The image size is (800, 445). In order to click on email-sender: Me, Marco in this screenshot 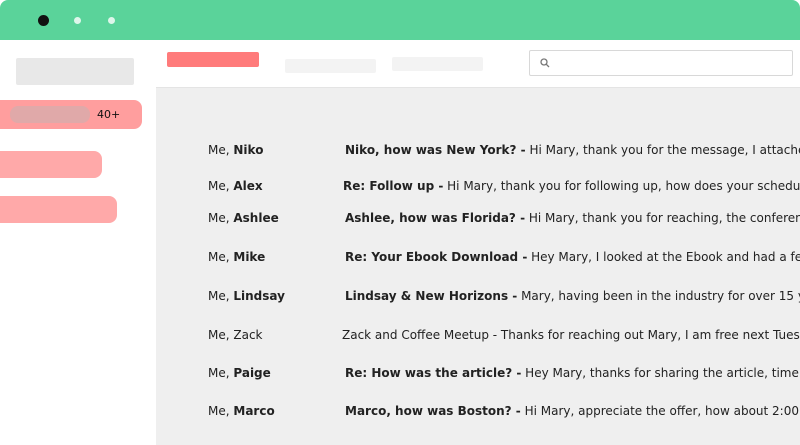, I will do `click(241, 411)`.